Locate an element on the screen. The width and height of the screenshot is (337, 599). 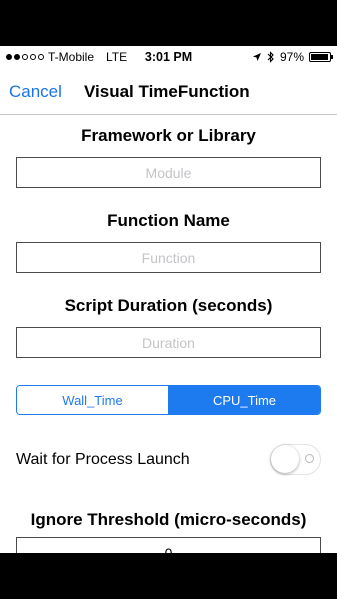
timer-mode-segmented-control: Wall_Time CPU_Time is located at coordinates (168, 400).